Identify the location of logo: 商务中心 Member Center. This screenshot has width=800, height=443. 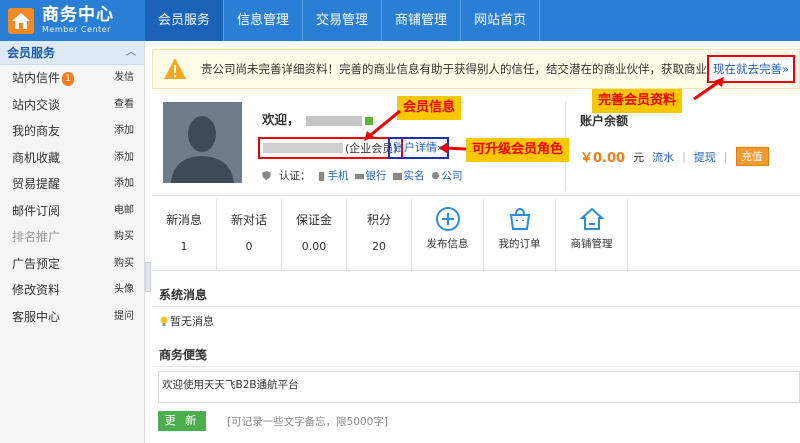
(72, 20).